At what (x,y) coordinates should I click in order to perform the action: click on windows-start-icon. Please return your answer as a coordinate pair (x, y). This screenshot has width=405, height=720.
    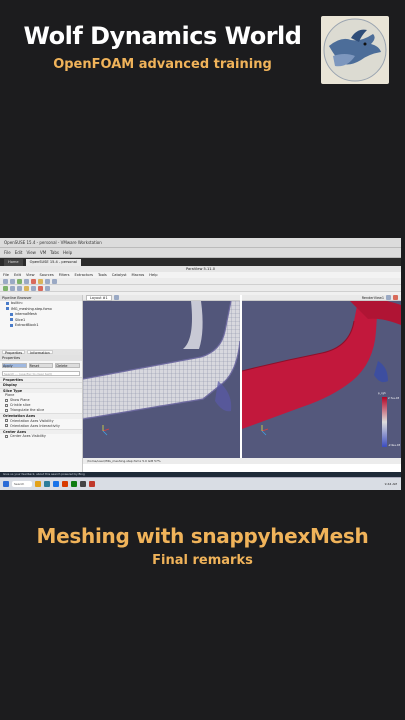
    Looking at the image, I should click on (6, 484).